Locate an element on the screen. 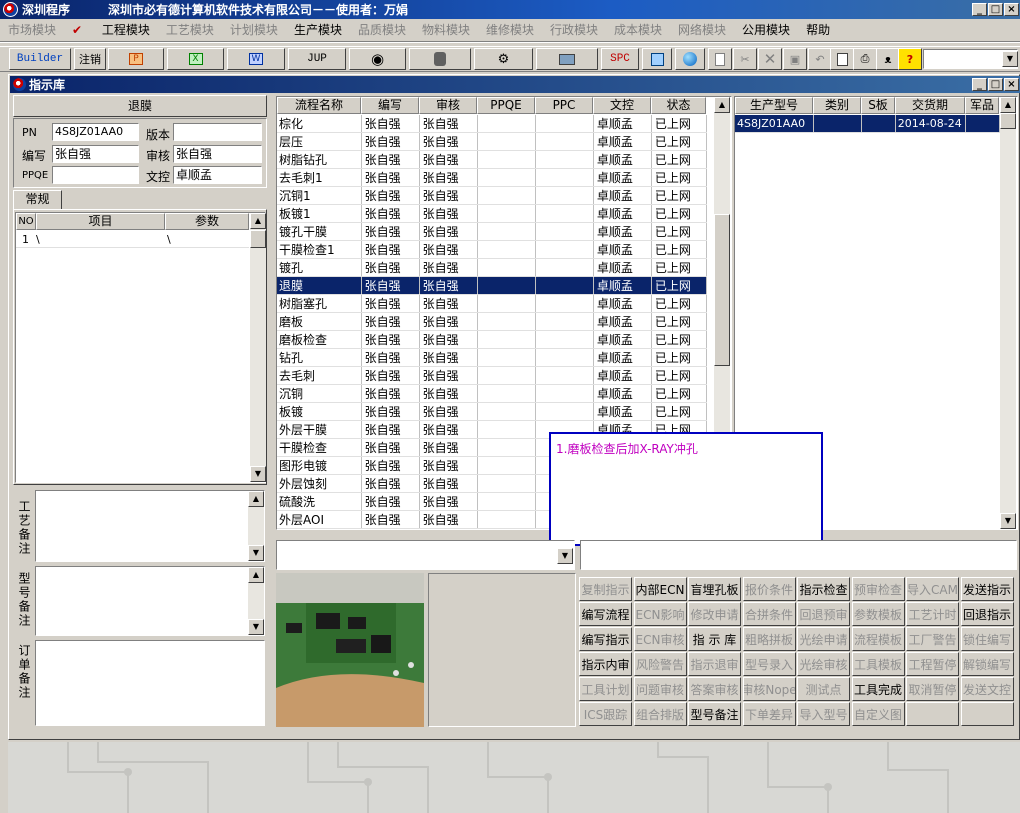  model-header-cell: 生产型号 is located at coordinates (774, 105).